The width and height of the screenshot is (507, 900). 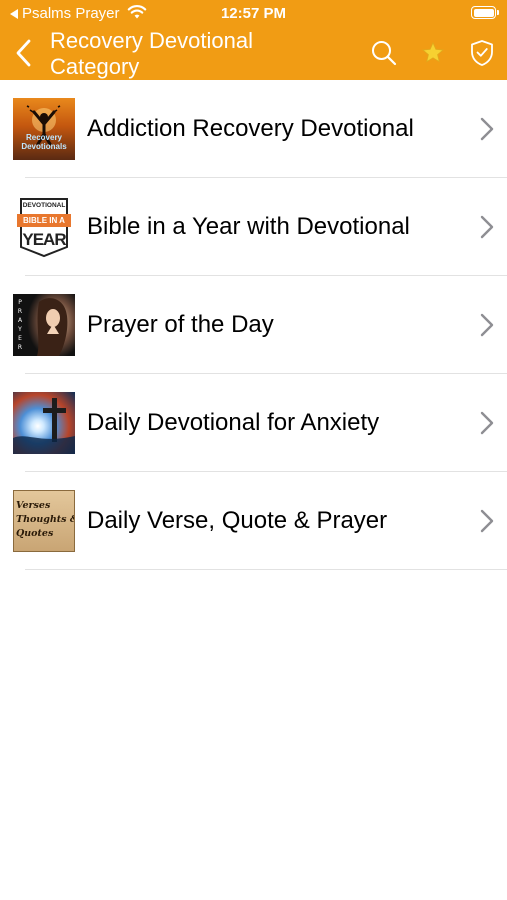 I want to click on star-icon, so click(x=433, y=52).